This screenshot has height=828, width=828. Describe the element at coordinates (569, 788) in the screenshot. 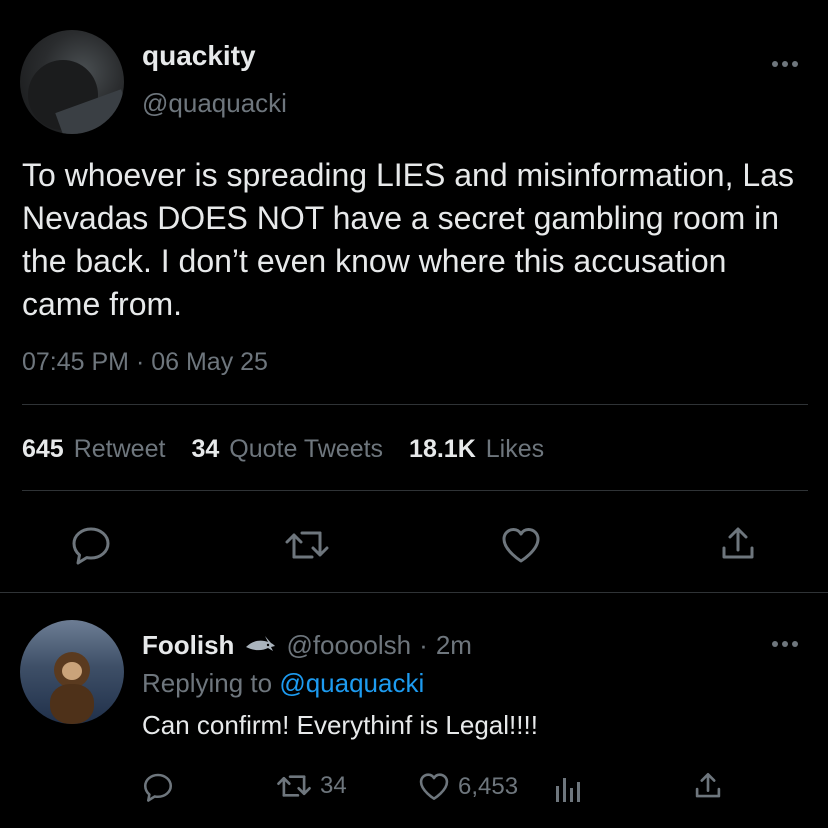

I see `analytics-icon` at that location.